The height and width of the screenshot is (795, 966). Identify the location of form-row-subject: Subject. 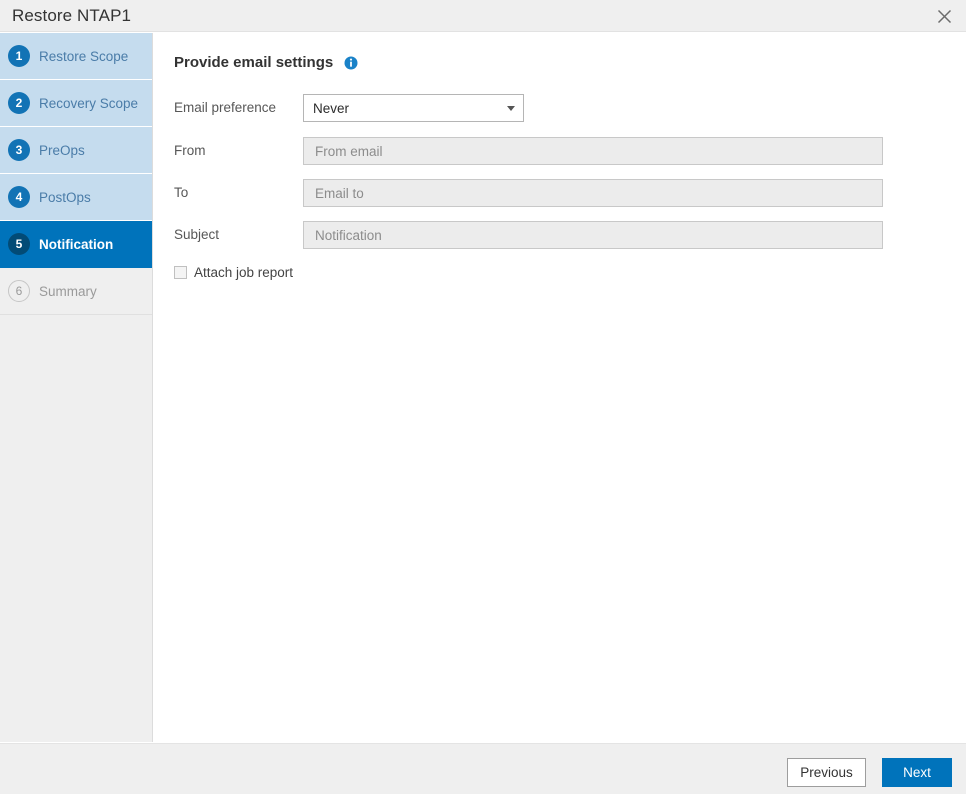
(560, 235).